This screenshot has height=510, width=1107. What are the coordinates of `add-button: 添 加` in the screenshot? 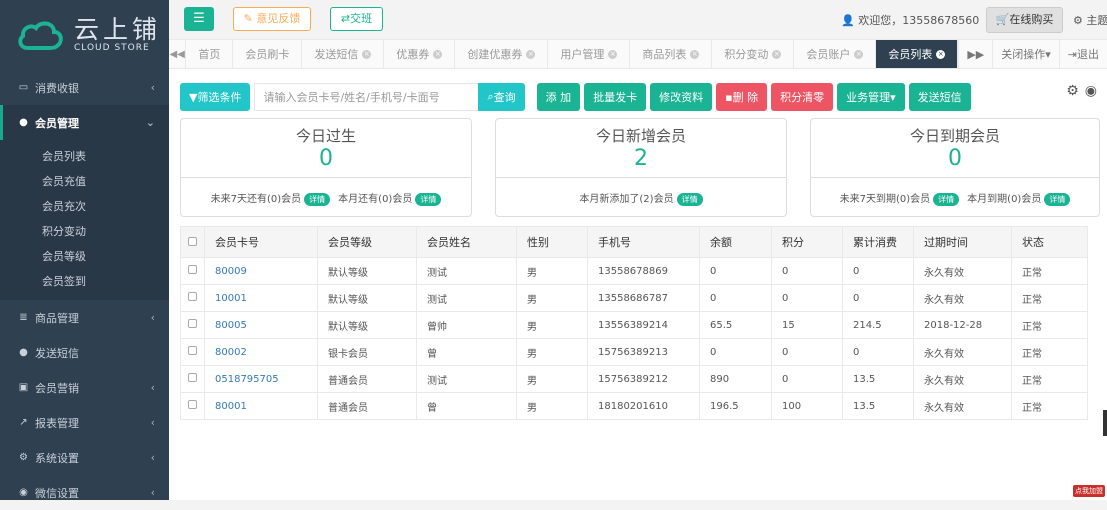 It's located at (559, 97).